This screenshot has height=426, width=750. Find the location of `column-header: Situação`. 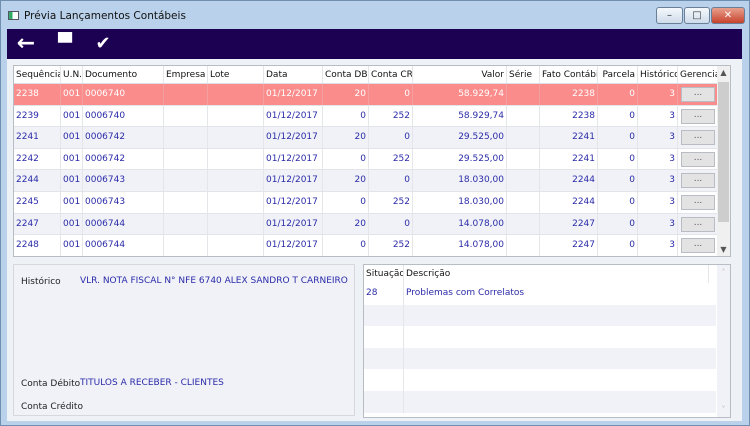

column-header: Situação is located at coordinates (384, 274).